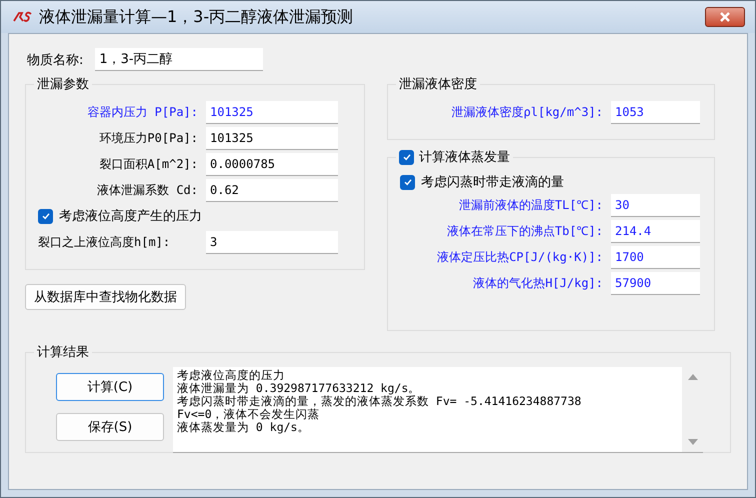 This screenshot has width=756, height=498. I want to click on input-field: 3, so click(272, 242).